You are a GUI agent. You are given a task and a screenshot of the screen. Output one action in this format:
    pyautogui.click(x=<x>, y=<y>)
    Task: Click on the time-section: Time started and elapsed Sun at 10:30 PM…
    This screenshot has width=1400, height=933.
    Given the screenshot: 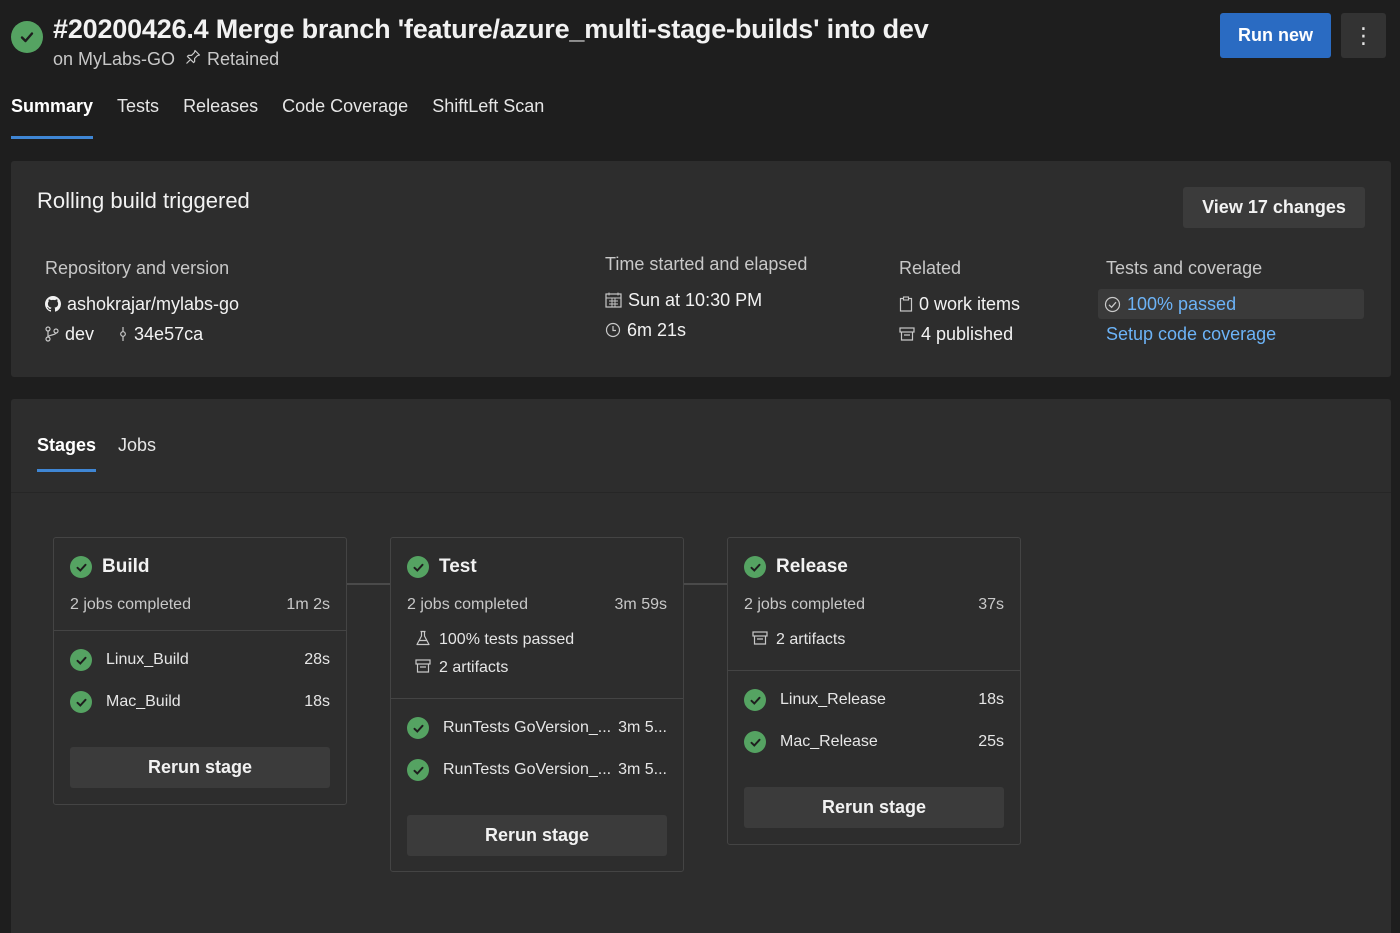 What is the action you would take?
    pyautogui.click(x=706, y=299)
    